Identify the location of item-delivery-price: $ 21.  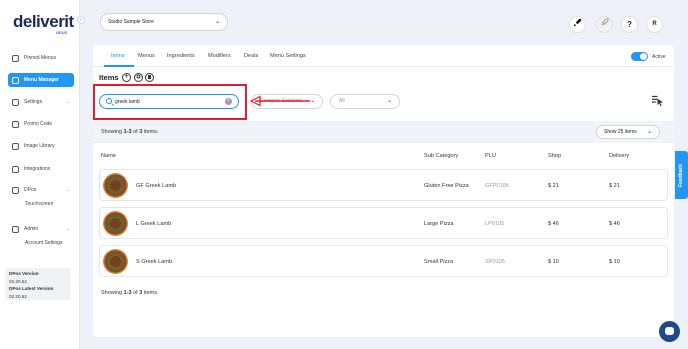
(614, 186).